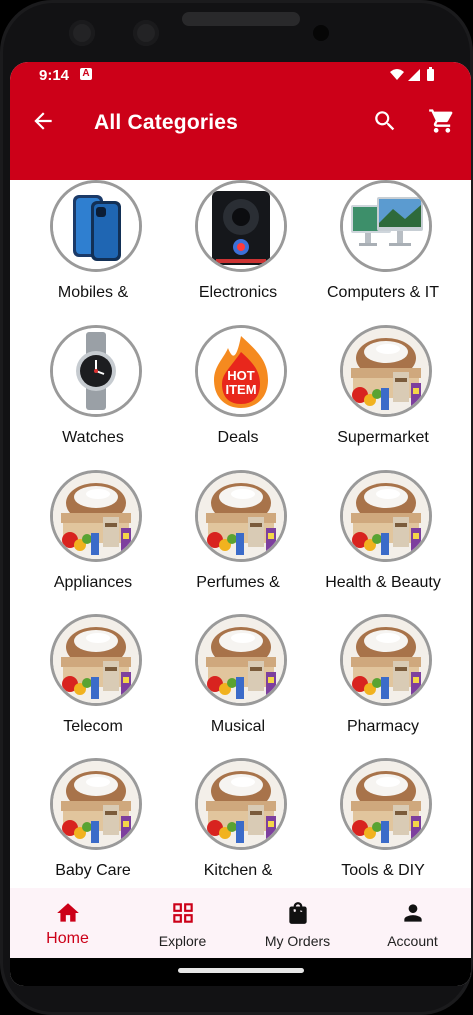 The height and width of the screenshot is (1015, 473). Describe the element at coordinates (238, 437) in the screenshot. I see `category-label: Deals` at that location.